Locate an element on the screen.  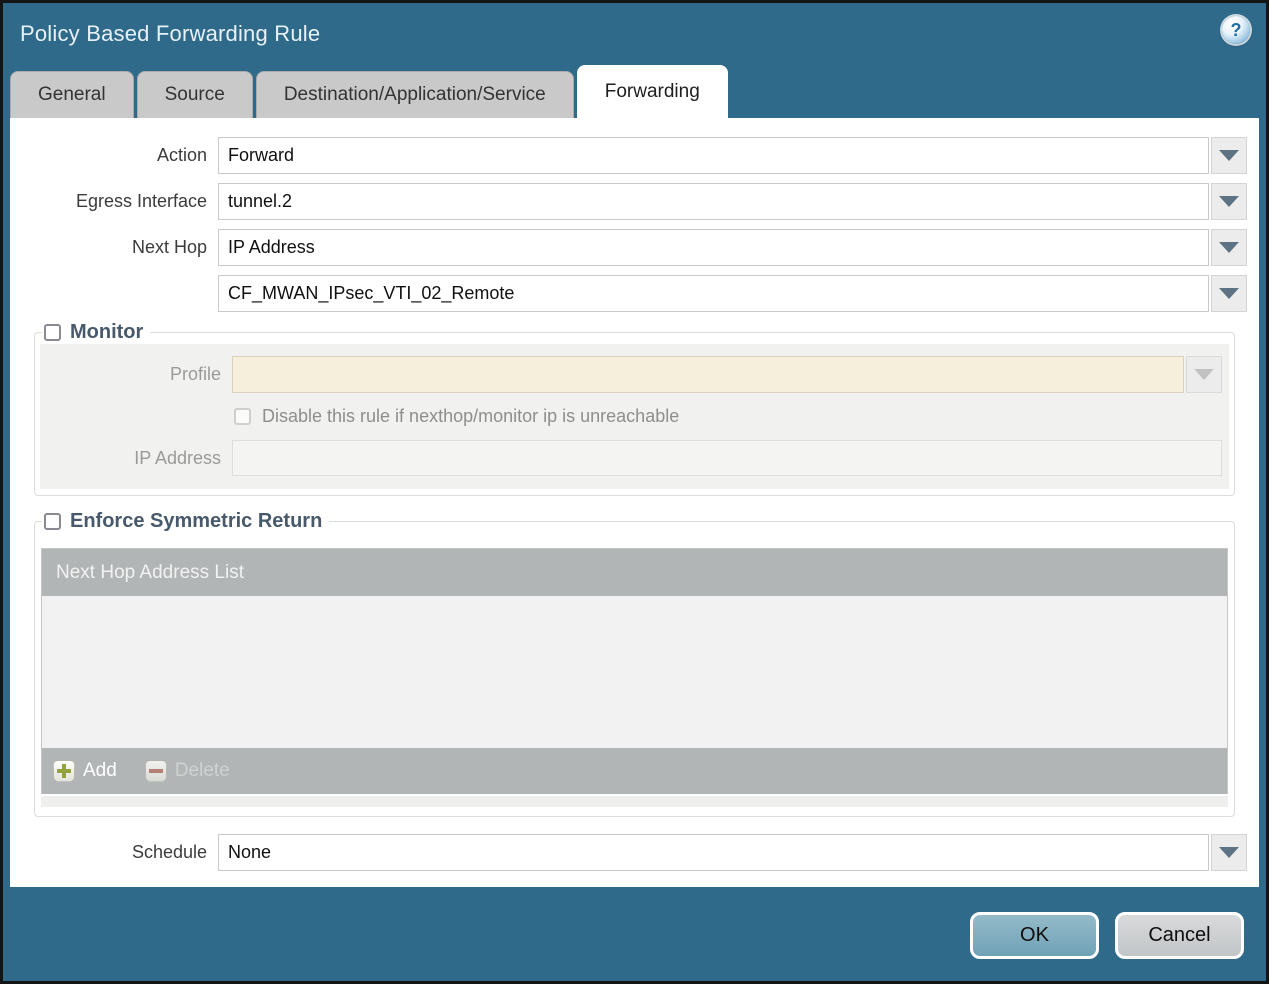
help-icon-glyph: ? is located at coordinates (1236, 29).